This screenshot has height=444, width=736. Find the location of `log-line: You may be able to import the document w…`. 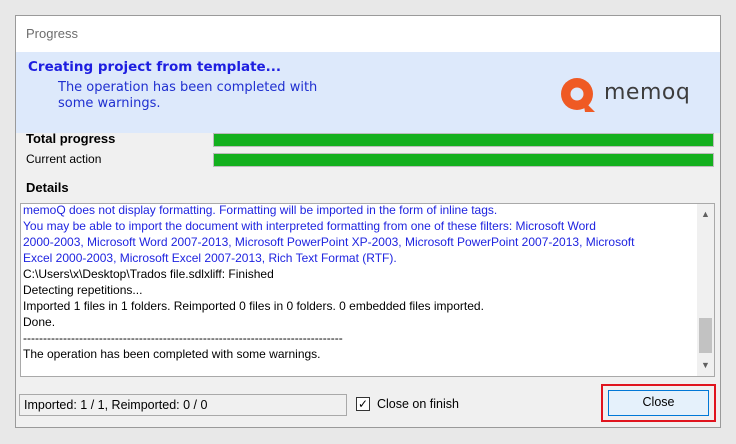

log-line: You may be able to import the document w… is located at coordinates (309, 226).